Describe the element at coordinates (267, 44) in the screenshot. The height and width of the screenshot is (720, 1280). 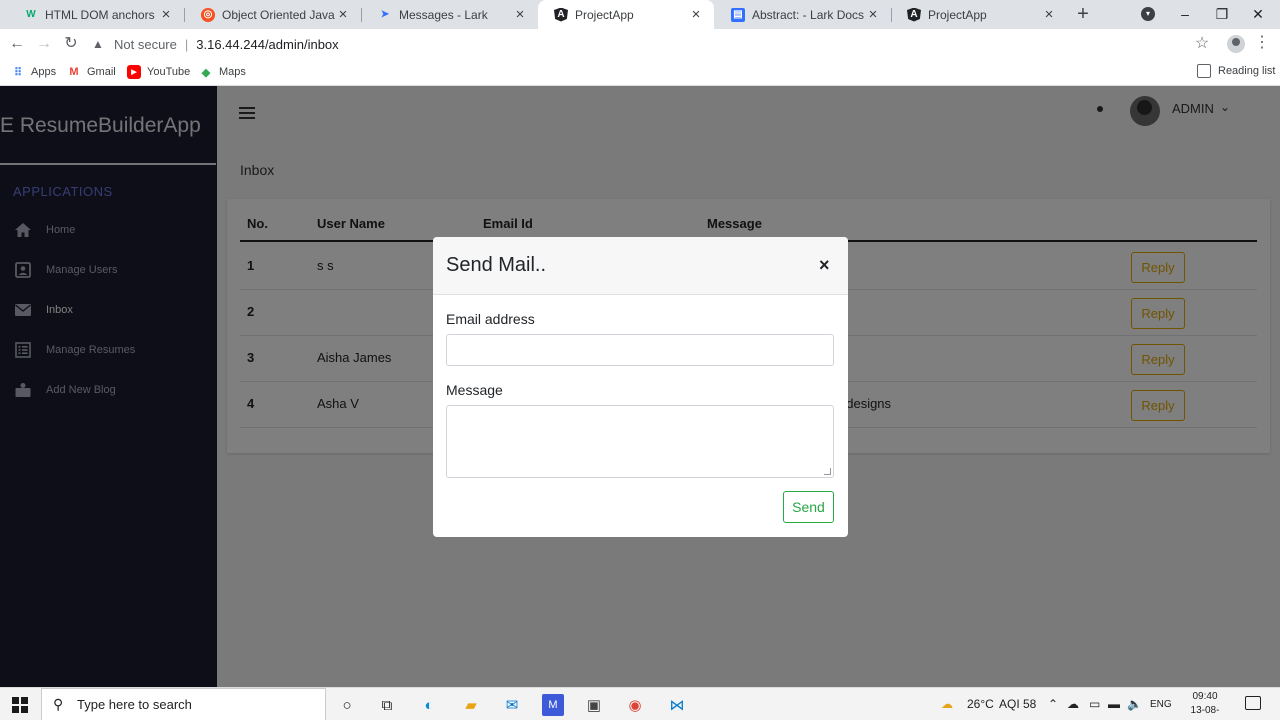
I see `url-text: 3.16.44.244/admin/inbox` at that location.